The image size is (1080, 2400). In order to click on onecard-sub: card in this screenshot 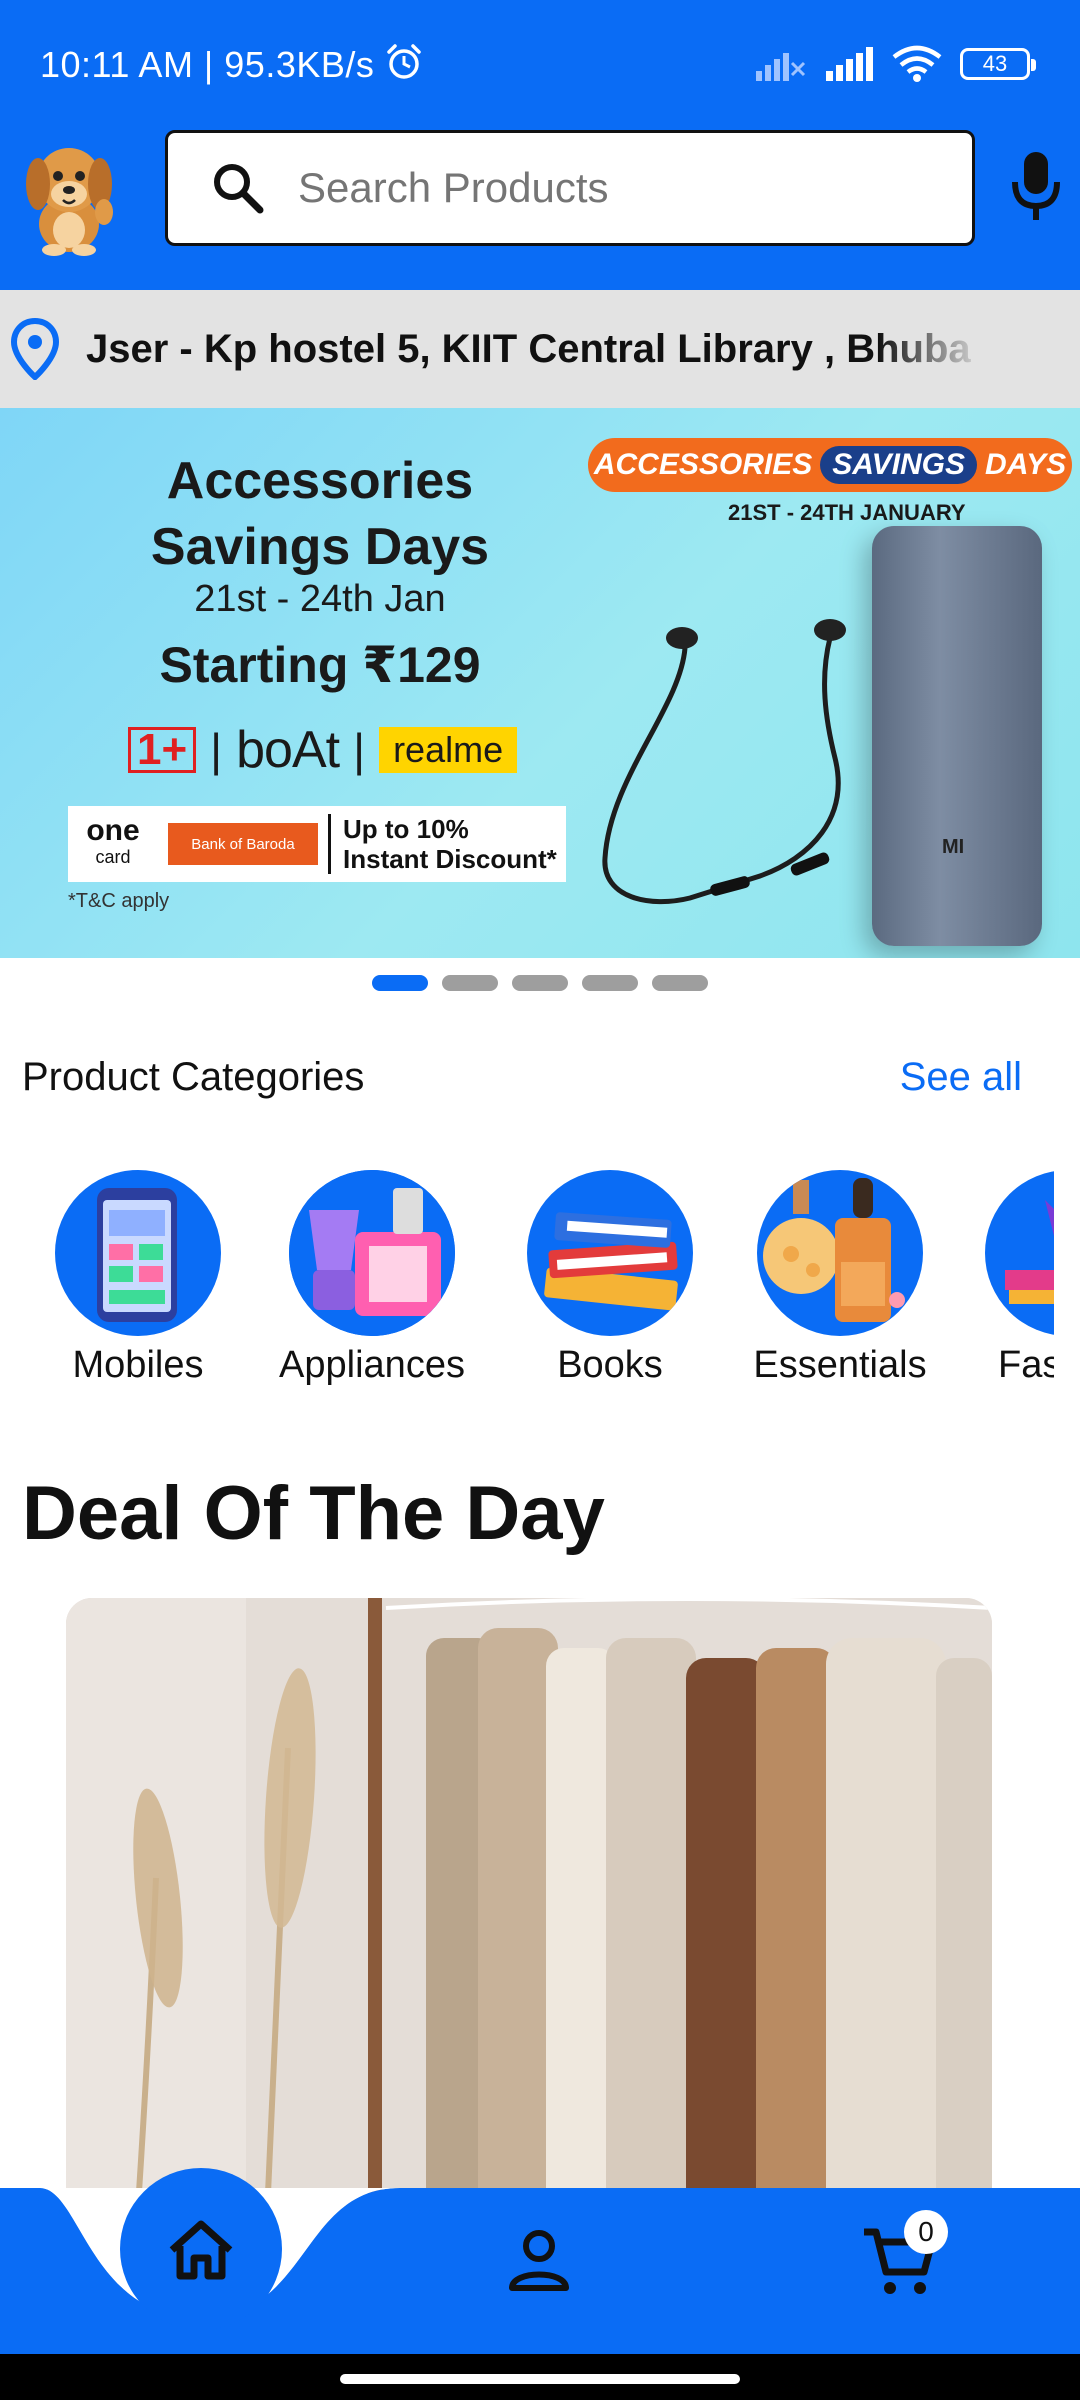, I will do `click(113, 857)`.